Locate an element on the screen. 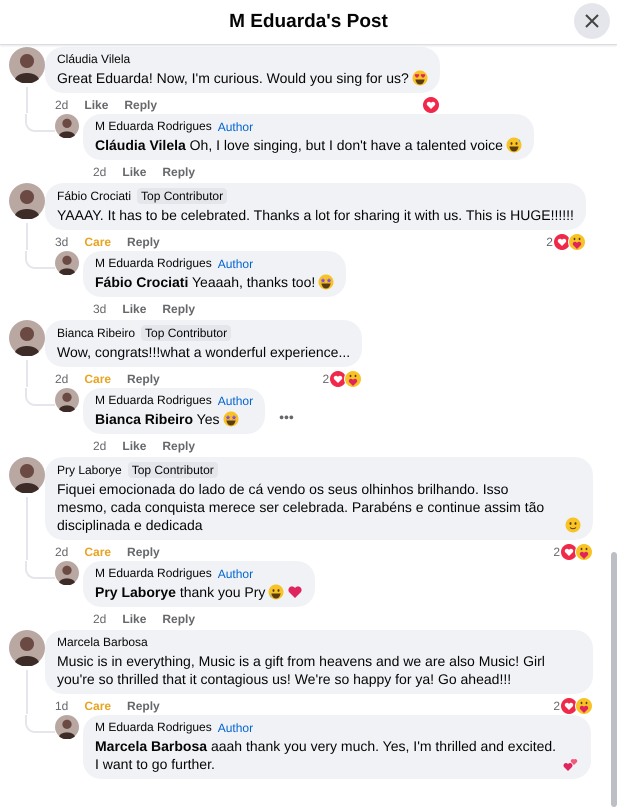 The width and height of the screenshot is (617, 807). love-reaction-icon is located at coordinates (431, 105).